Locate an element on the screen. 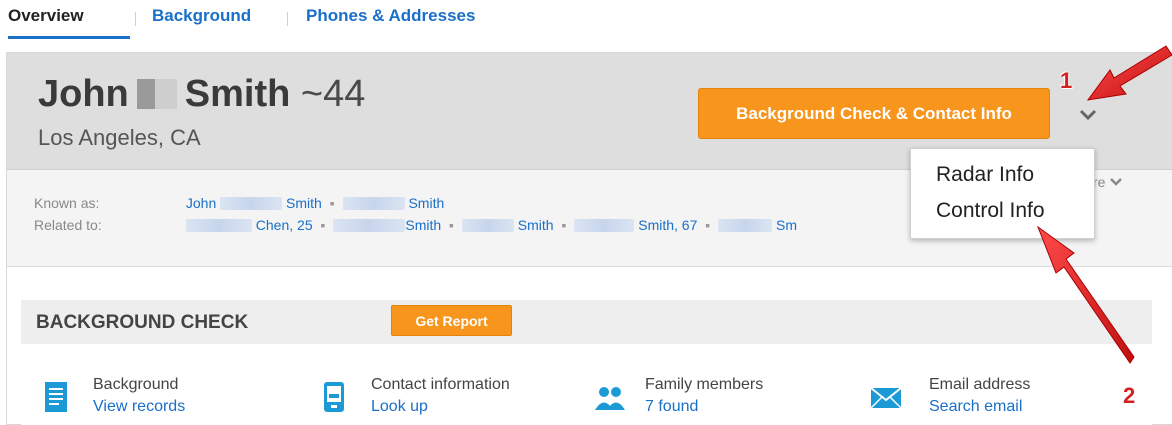  section-header: BACKGROUND CHECK Get Report is located at coordinates (586, 322).